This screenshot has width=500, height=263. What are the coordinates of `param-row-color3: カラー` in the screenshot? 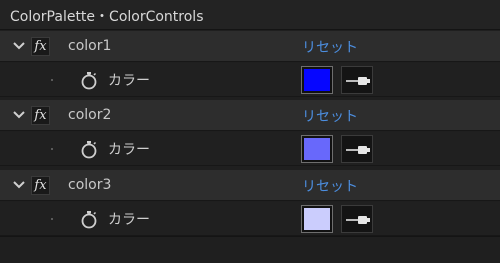 It's located at (250, 219).